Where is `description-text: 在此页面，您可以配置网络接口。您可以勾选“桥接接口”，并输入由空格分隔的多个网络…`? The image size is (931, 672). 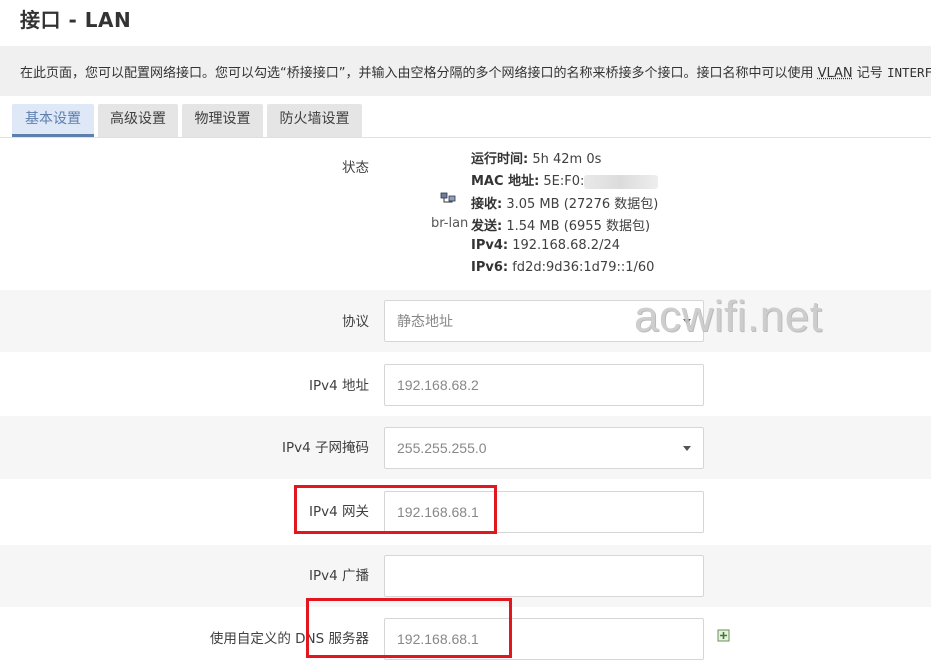
description-text: 在此页面，您可以配置网络接口。您可以勾选“桥接接口”，并输入由空格分隔的多个网络… is located at coordinates (419, 73).